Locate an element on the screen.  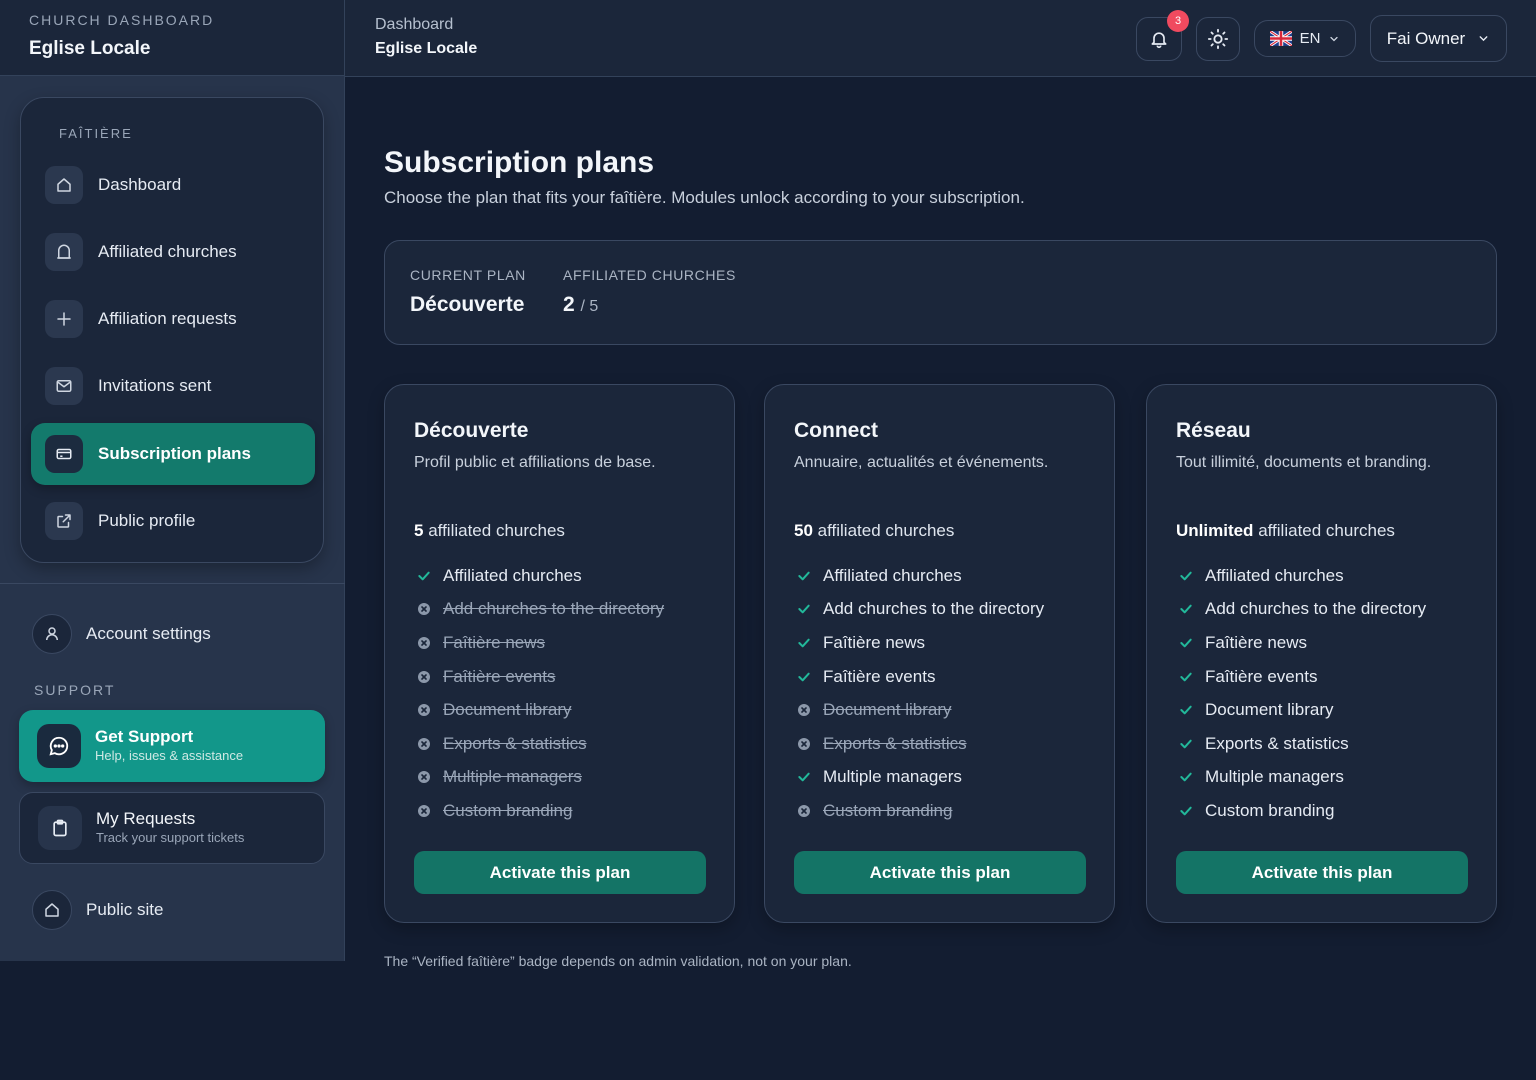
plan-name: Découverte is located at coordinates (471, 430).